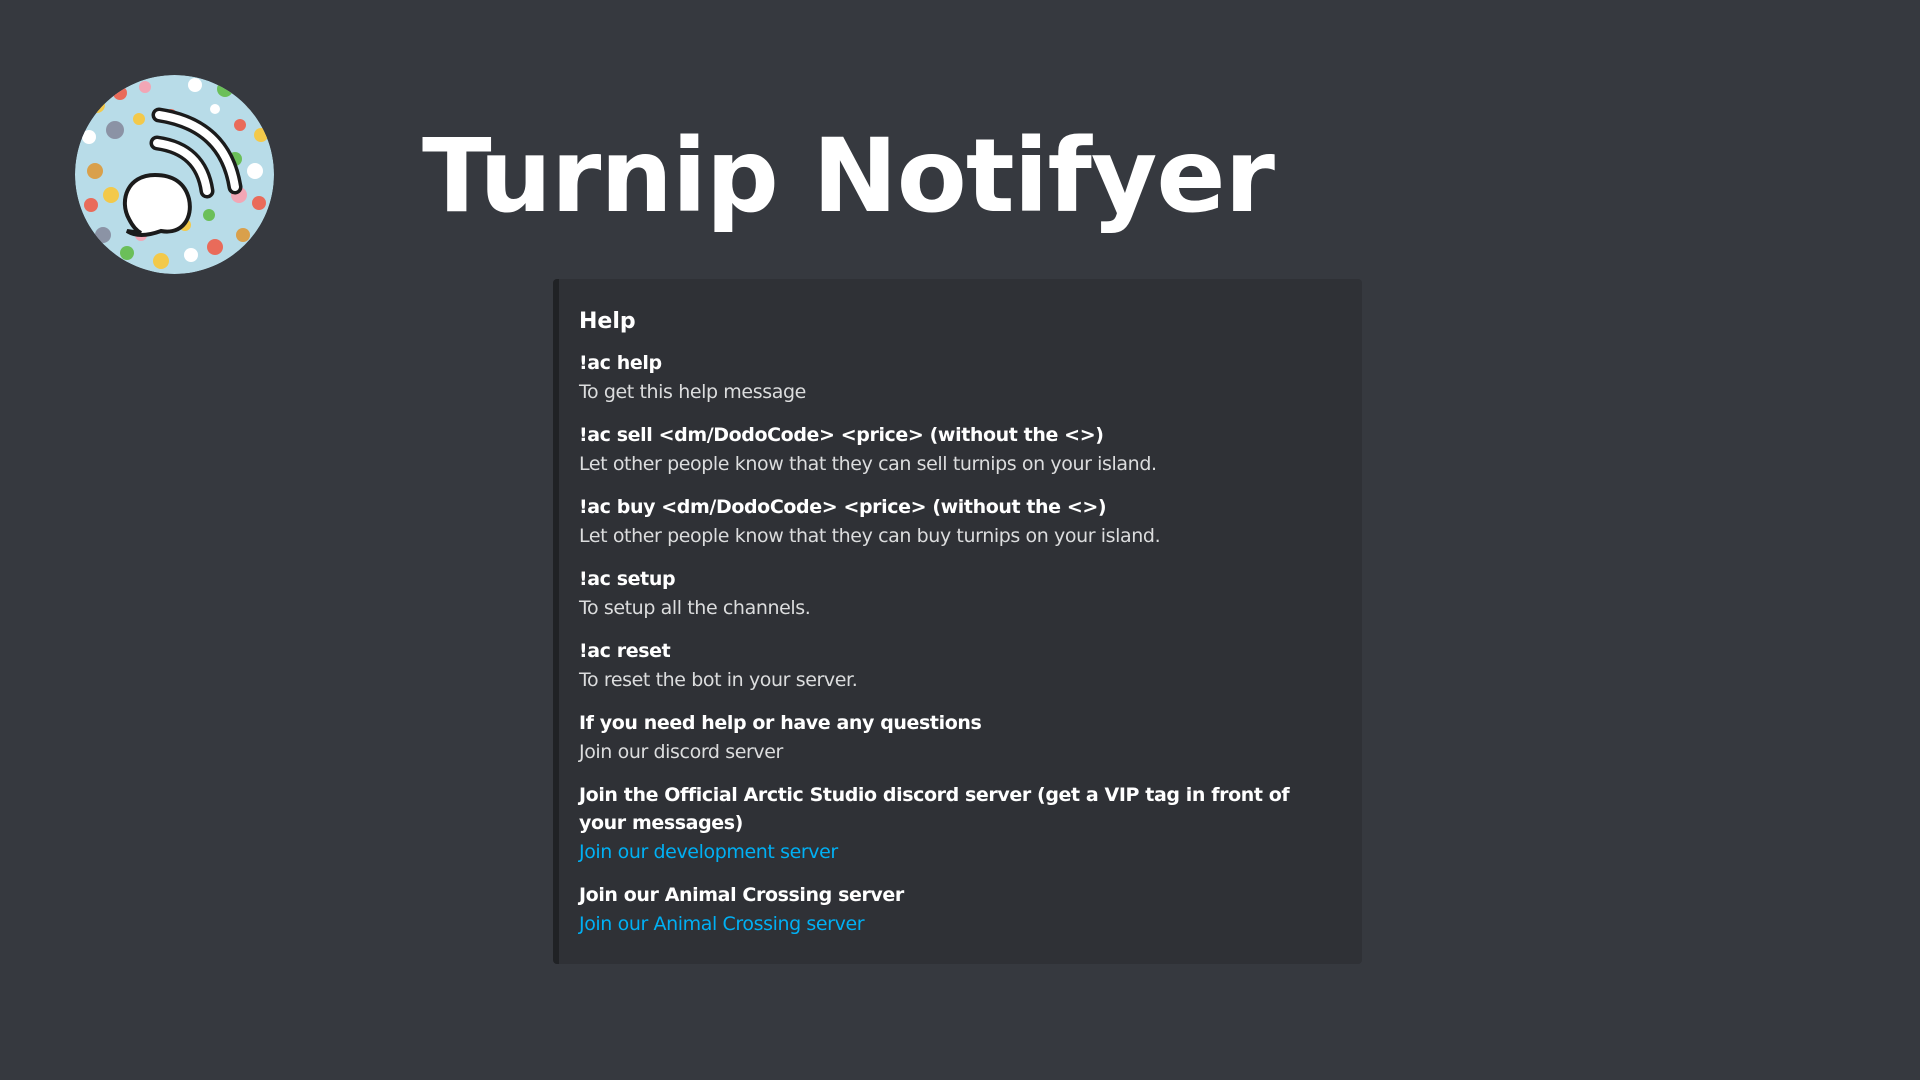 This screenshot has width=1920, height=1080. What do you see at coordinates (780, 723) in the screenshot?
I see `field-name: If you need help or have any questions` at bounding box center [780, 723].